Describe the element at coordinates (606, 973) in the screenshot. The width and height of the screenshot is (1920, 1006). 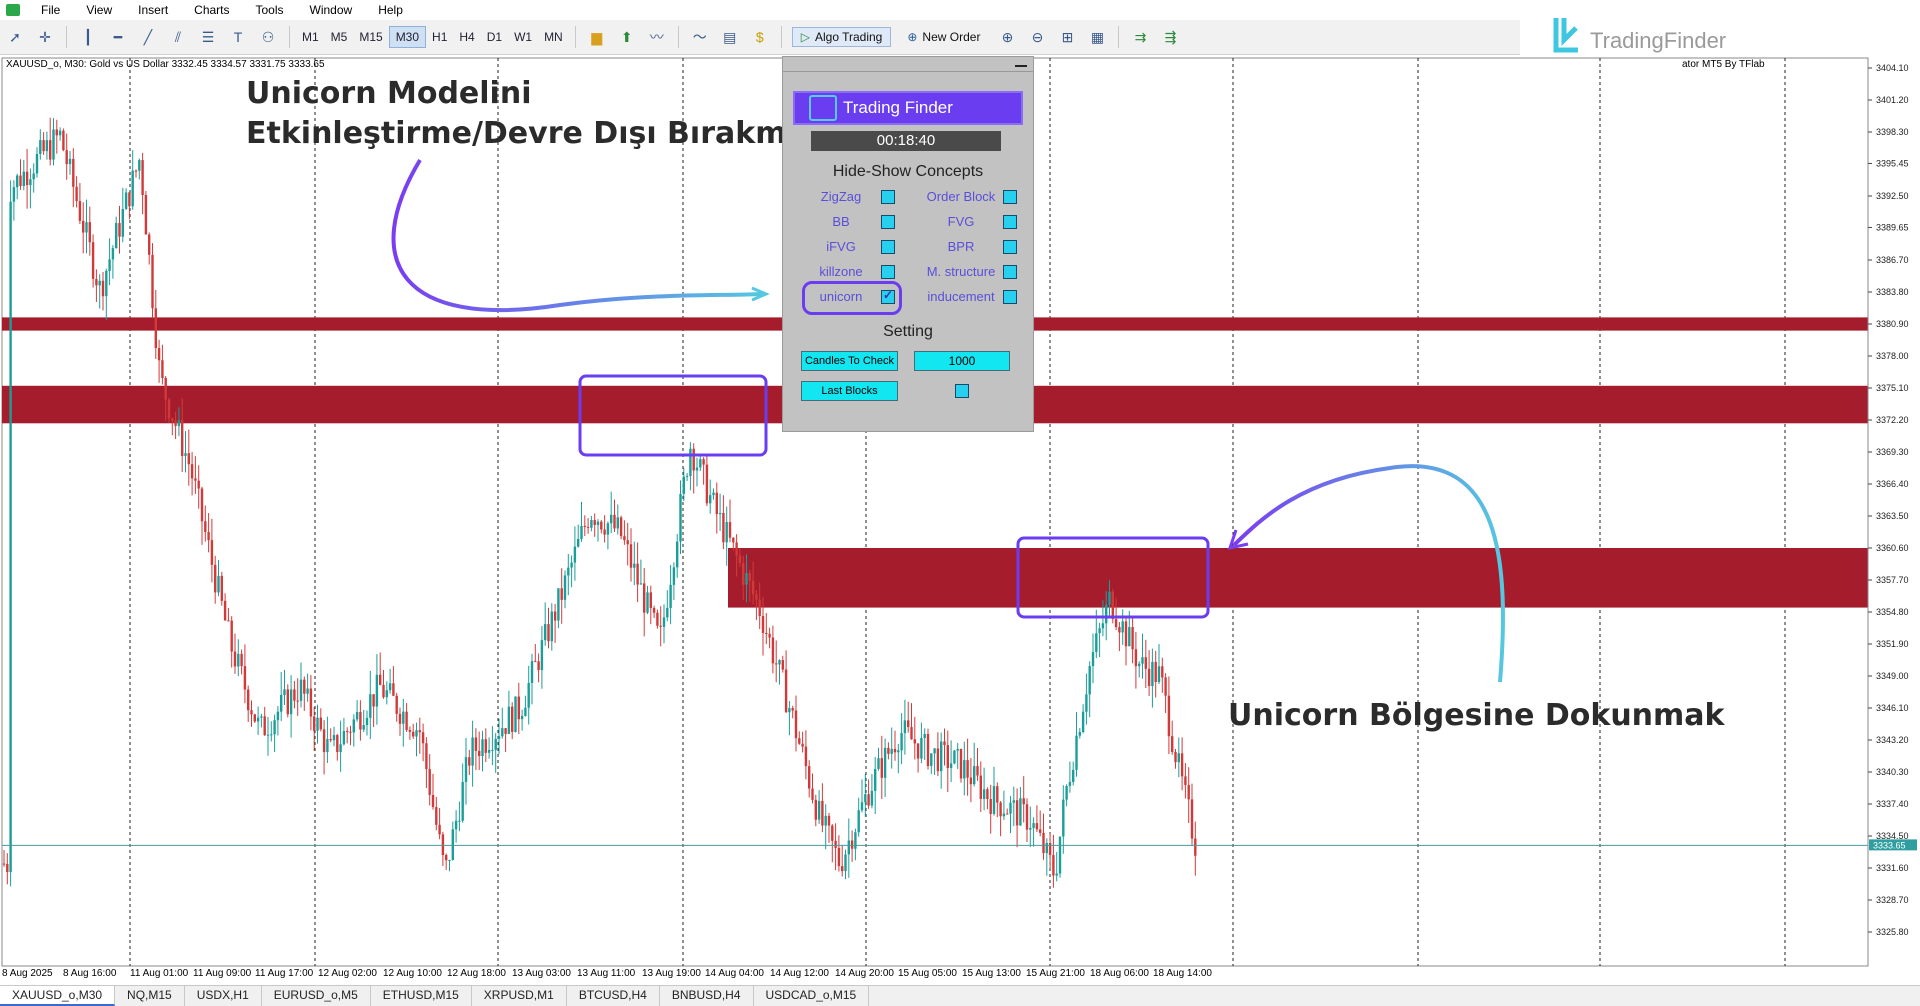
I see `time-label: 13 Aug 11:00` at that location.